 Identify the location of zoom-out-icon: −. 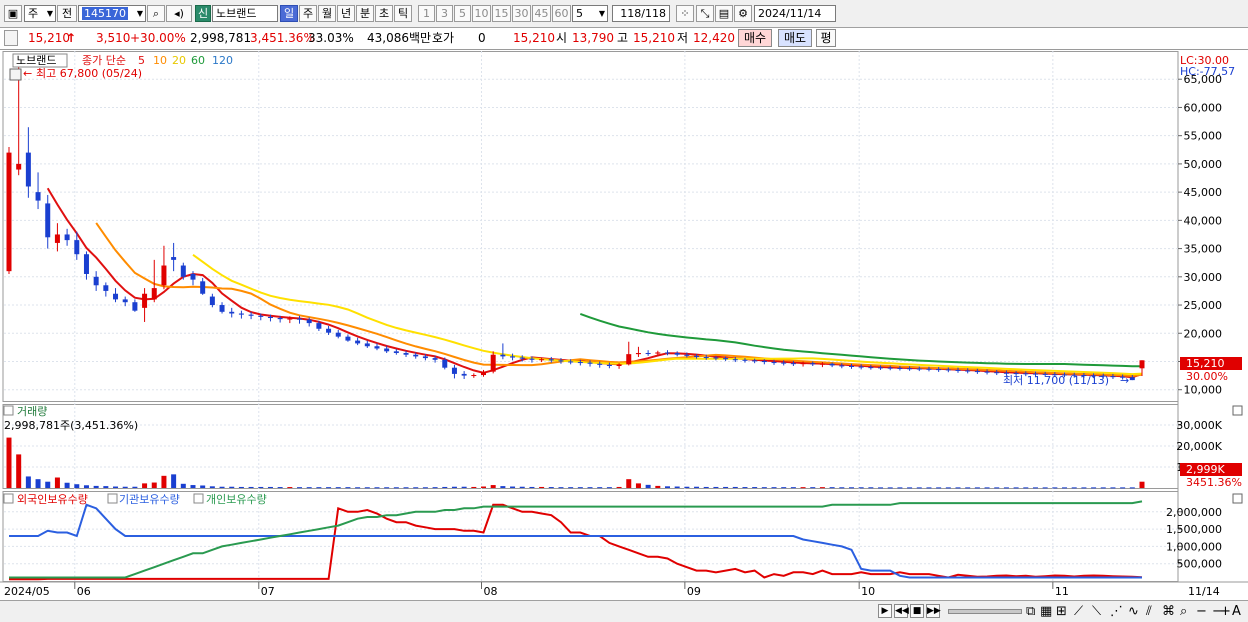
(1201, 611).